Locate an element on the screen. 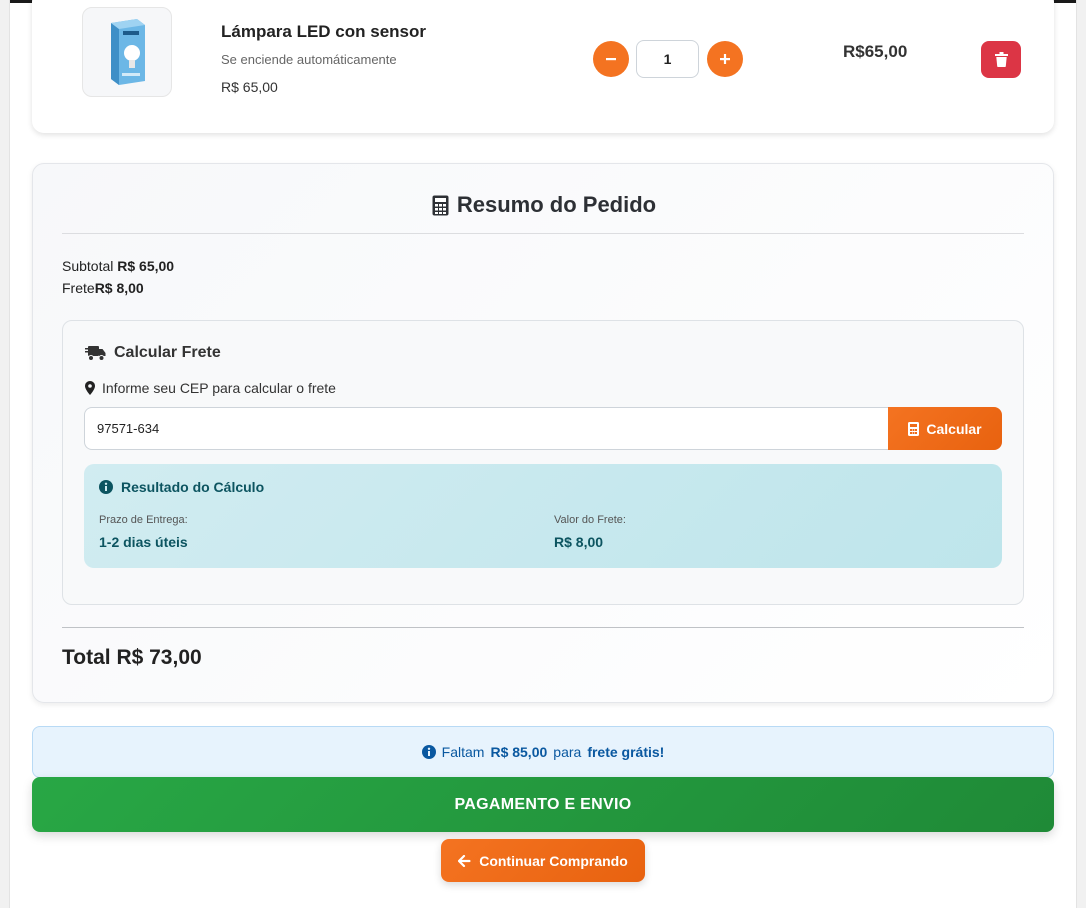 The image size is (1086, 908). subtotal-line: Subtotal R$ 65,00 is located at coordinates (118, 266).